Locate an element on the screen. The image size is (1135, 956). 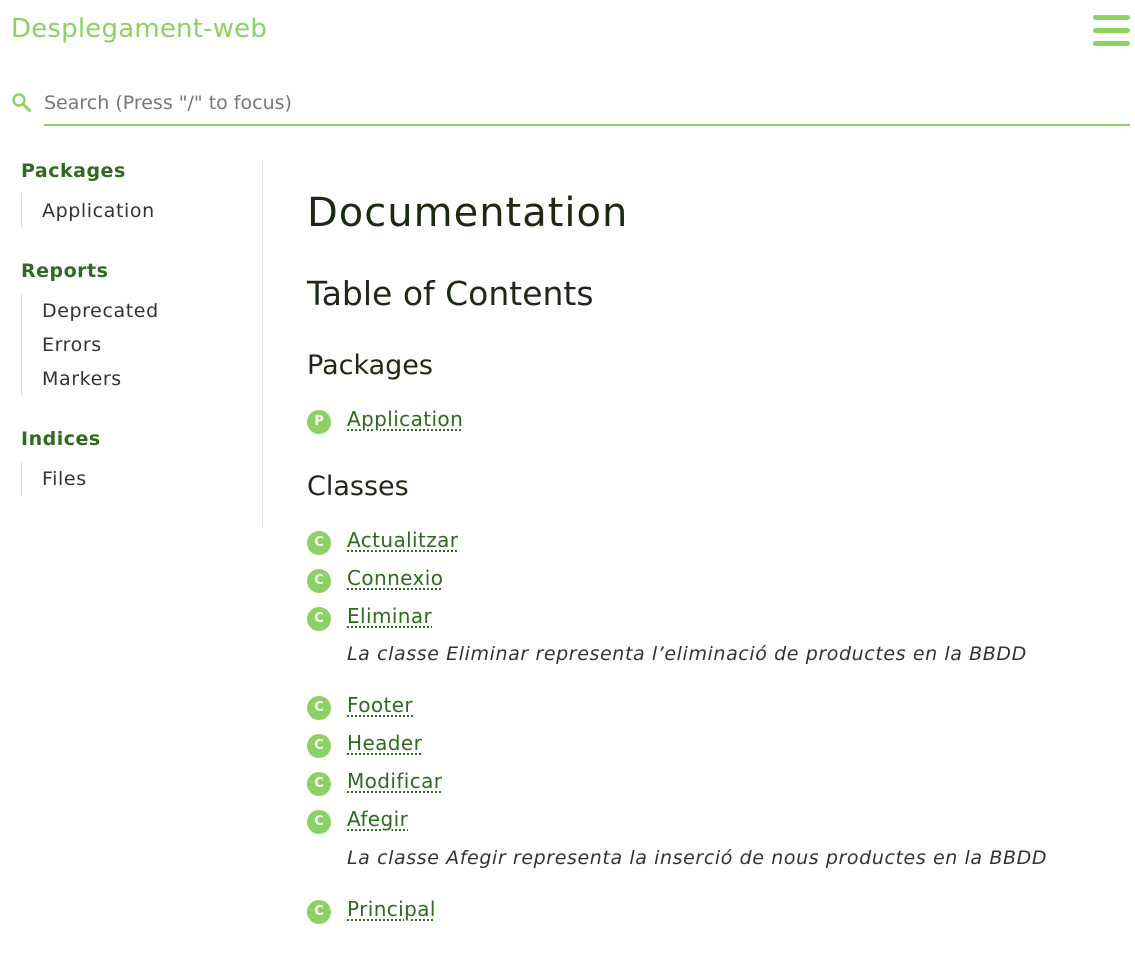
hamburger-menu-icon is located at coordinates (1111, 32).